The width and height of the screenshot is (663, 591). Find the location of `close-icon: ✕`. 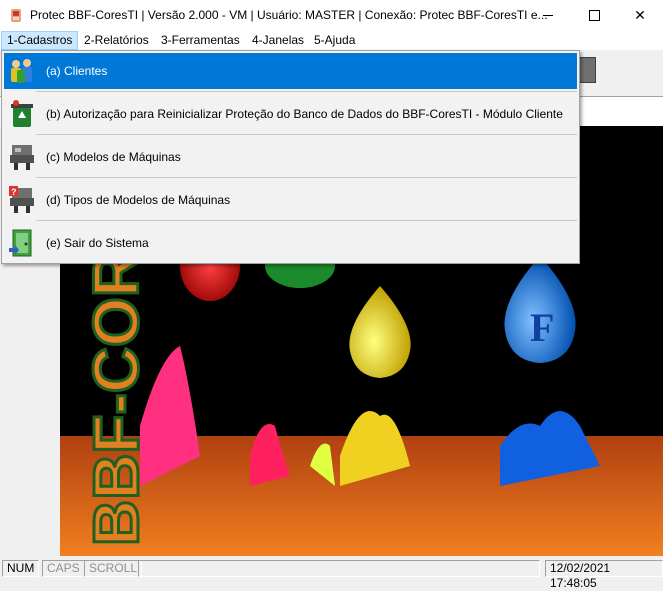

close-icon: ✕ is located at coordinates (640, 15).